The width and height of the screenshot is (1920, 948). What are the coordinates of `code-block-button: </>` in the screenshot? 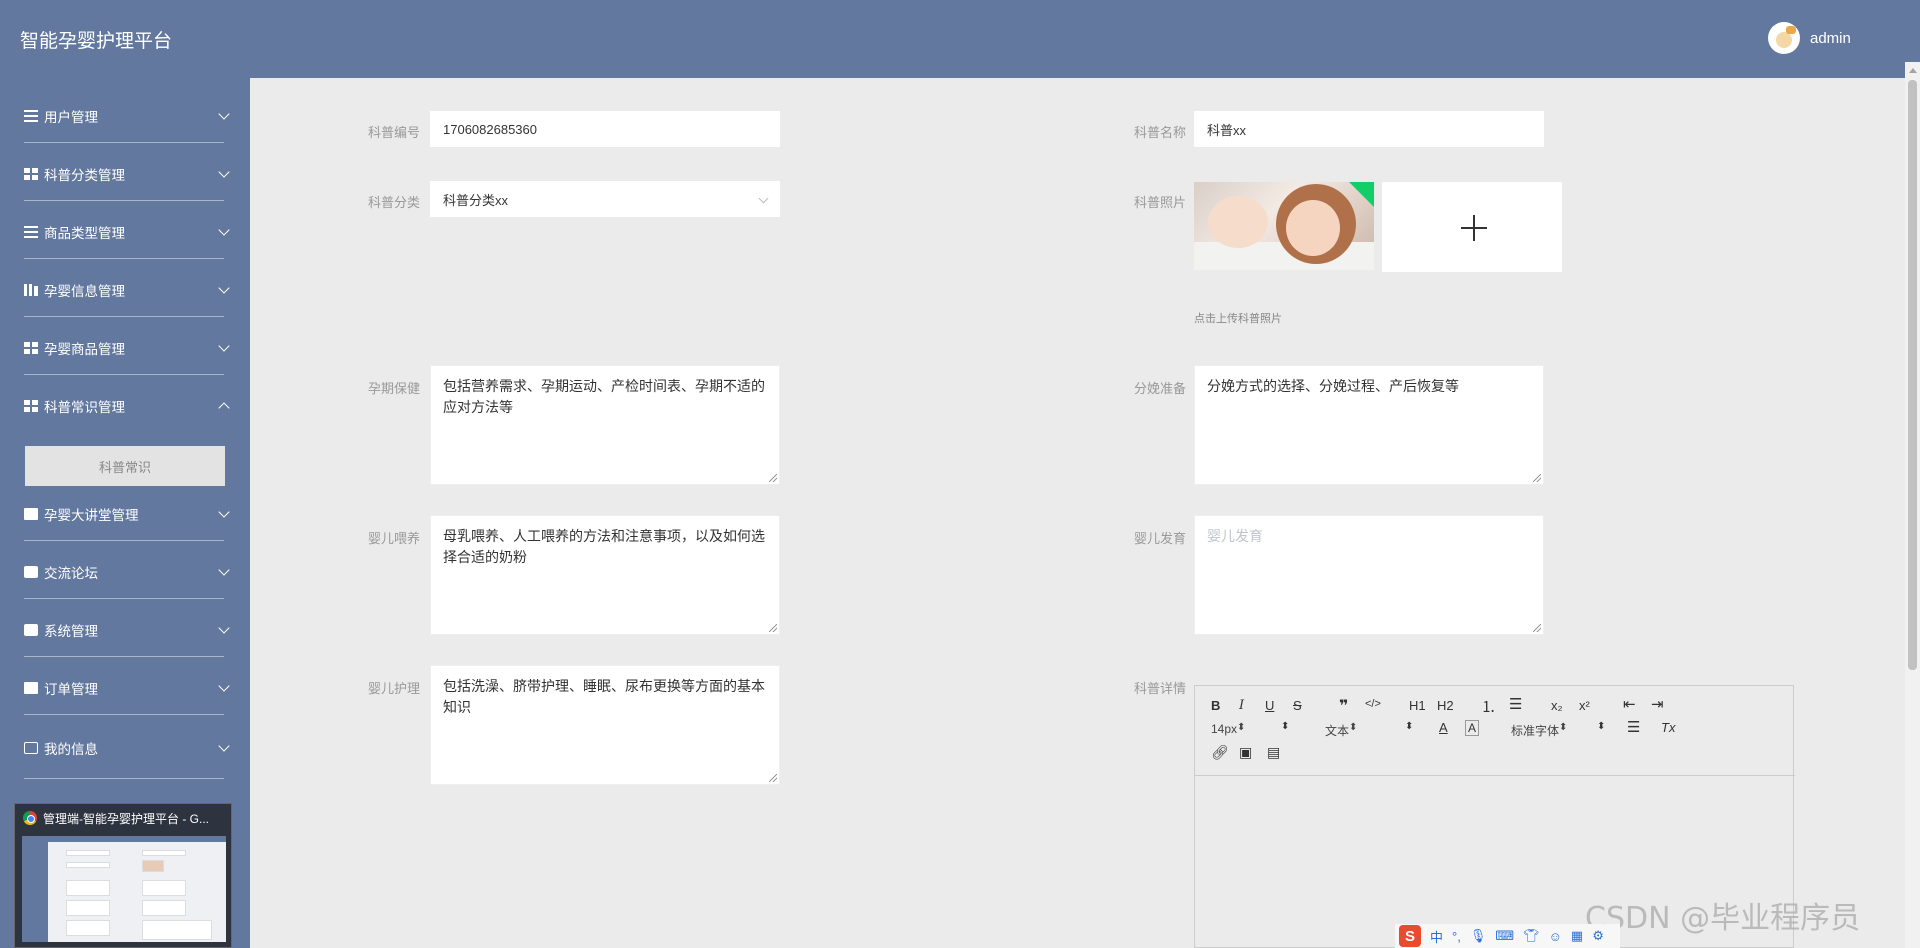 It's located at (1373, 704).